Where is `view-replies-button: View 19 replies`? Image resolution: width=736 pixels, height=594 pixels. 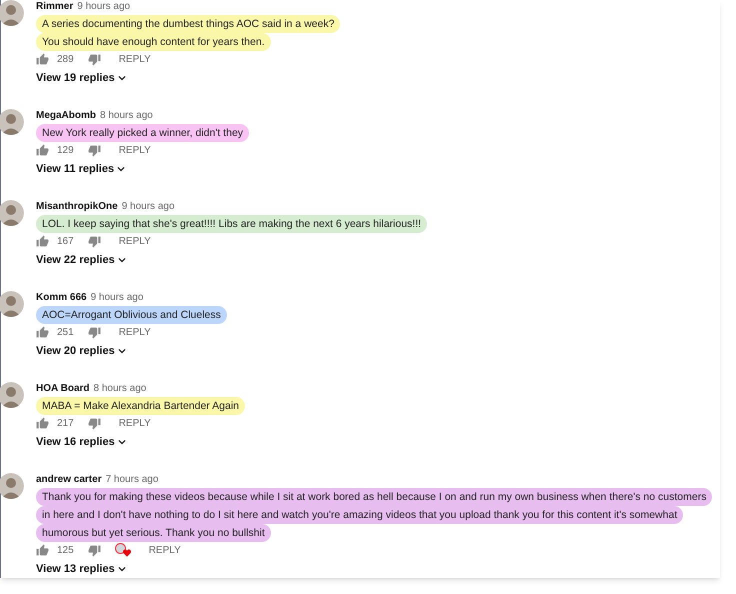
view-replies-button: View 19 replies is located at coordinates (188, 78).